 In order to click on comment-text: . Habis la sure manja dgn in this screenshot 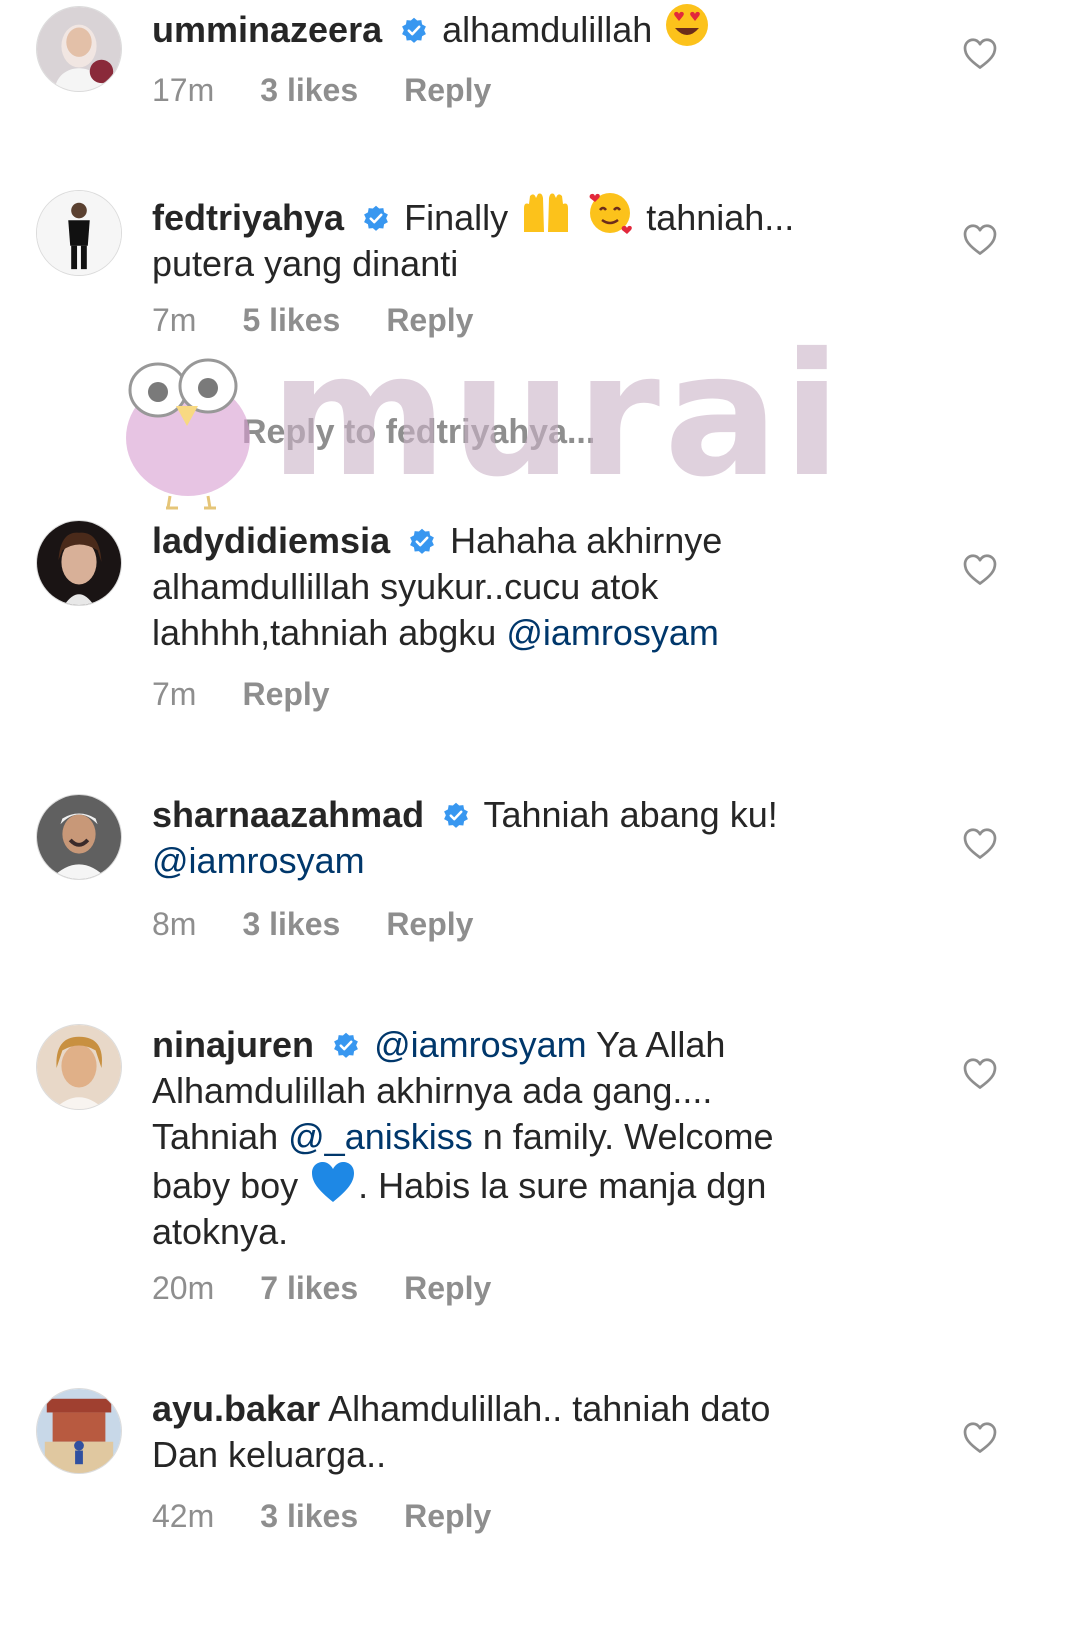, I will do `click(562, 1185)`.